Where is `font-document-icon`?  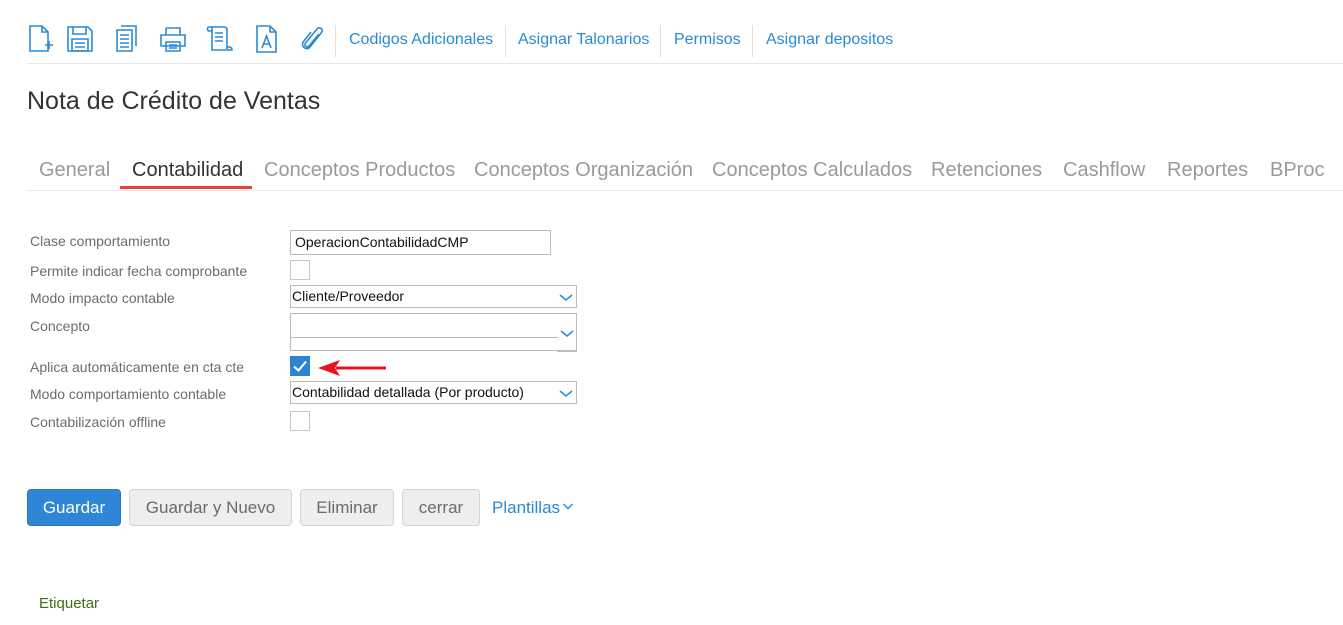 font-document-icon is located at coordinates (267, 39).